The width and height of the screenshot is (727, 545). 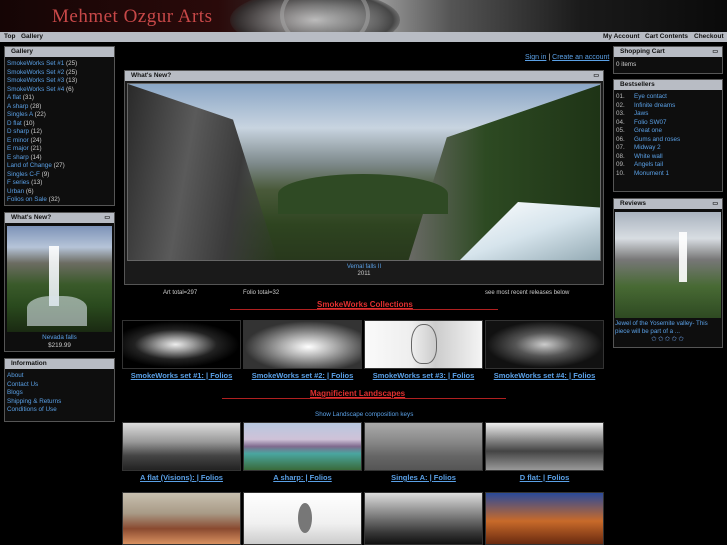 I want to click on gallery-item: D flat (10), so click(x=59, y=124).